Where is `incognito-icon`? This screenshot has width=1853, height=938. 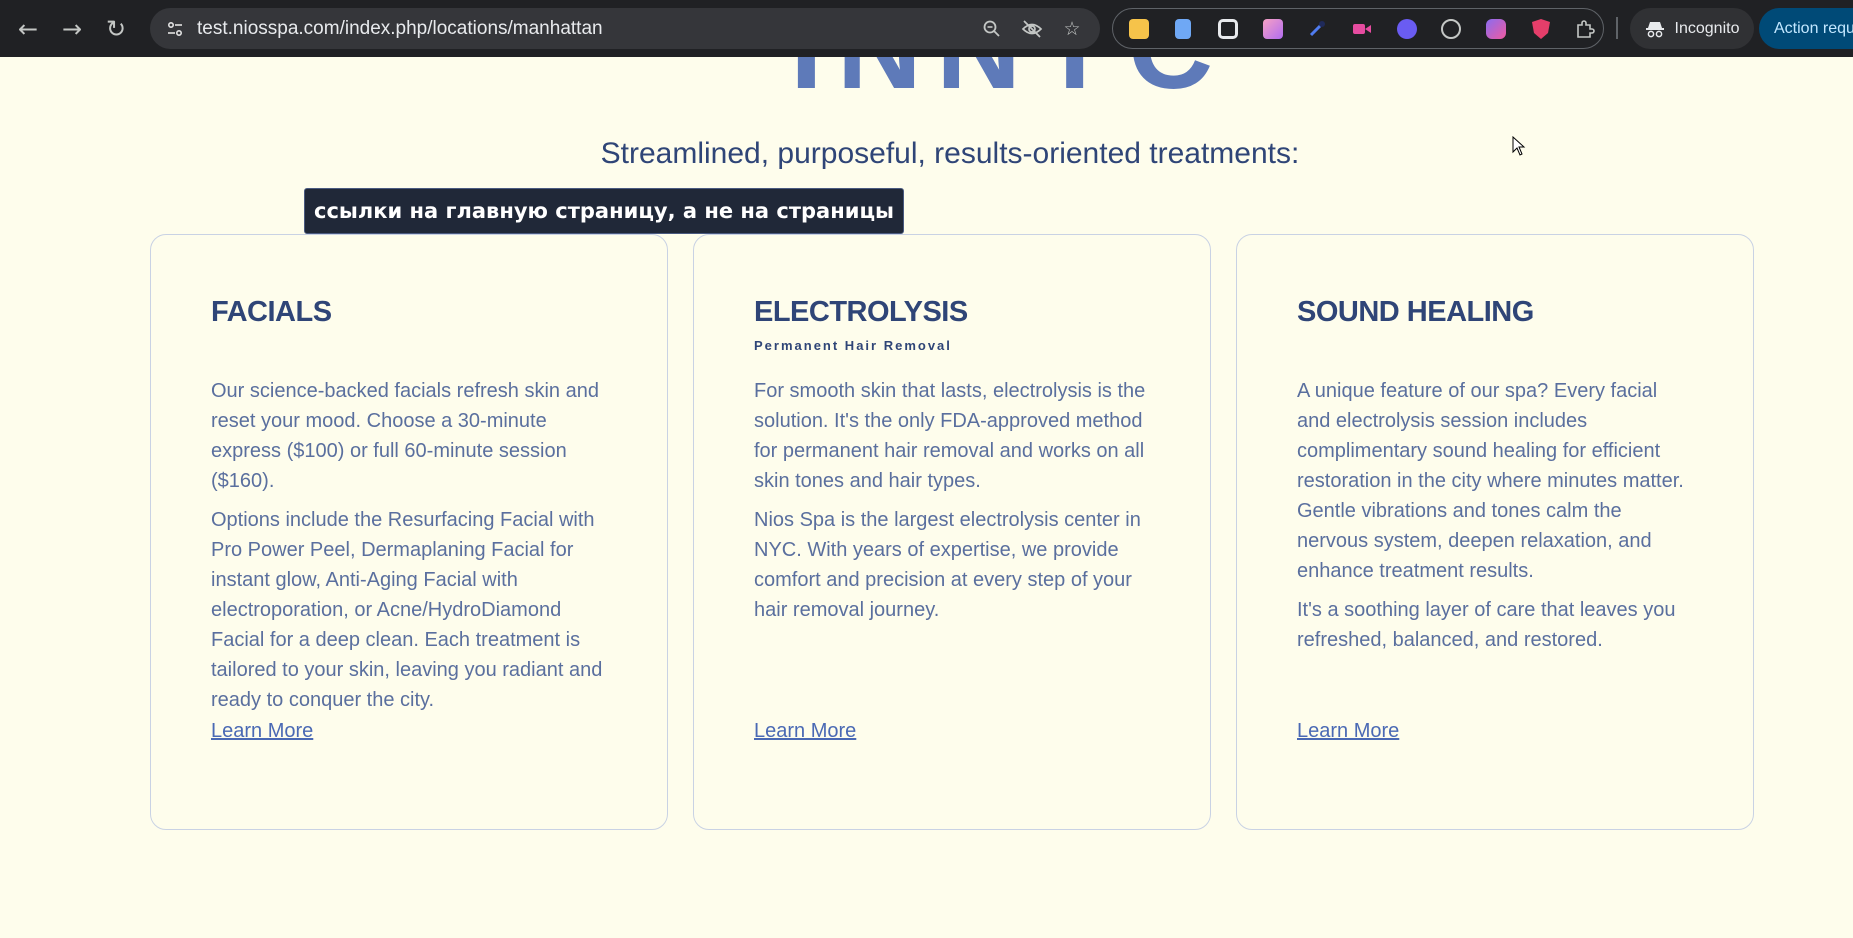
incognito-icon is located at coordinates (1654, 29).